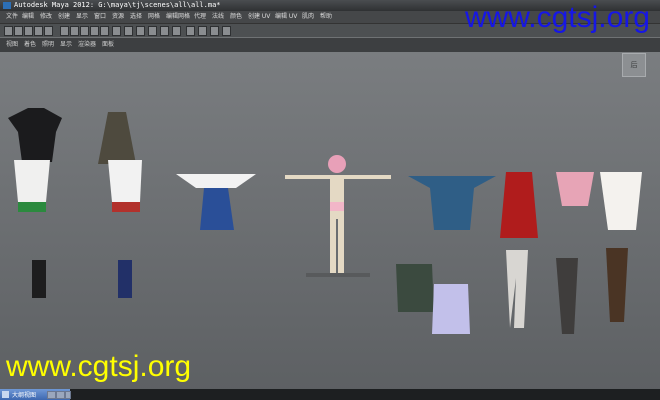 The image size is (660, 400). What do you see at coordinates (200, 17) in the screenshot?
I see `menu-item-proxy: 代理` at bounding box center [200, 17].